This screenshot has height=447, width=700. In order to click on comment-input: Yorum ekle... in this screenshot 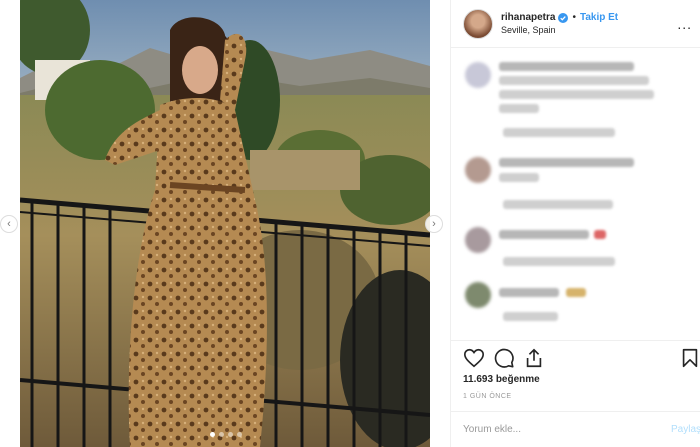, I will do `click(492, 429)`.